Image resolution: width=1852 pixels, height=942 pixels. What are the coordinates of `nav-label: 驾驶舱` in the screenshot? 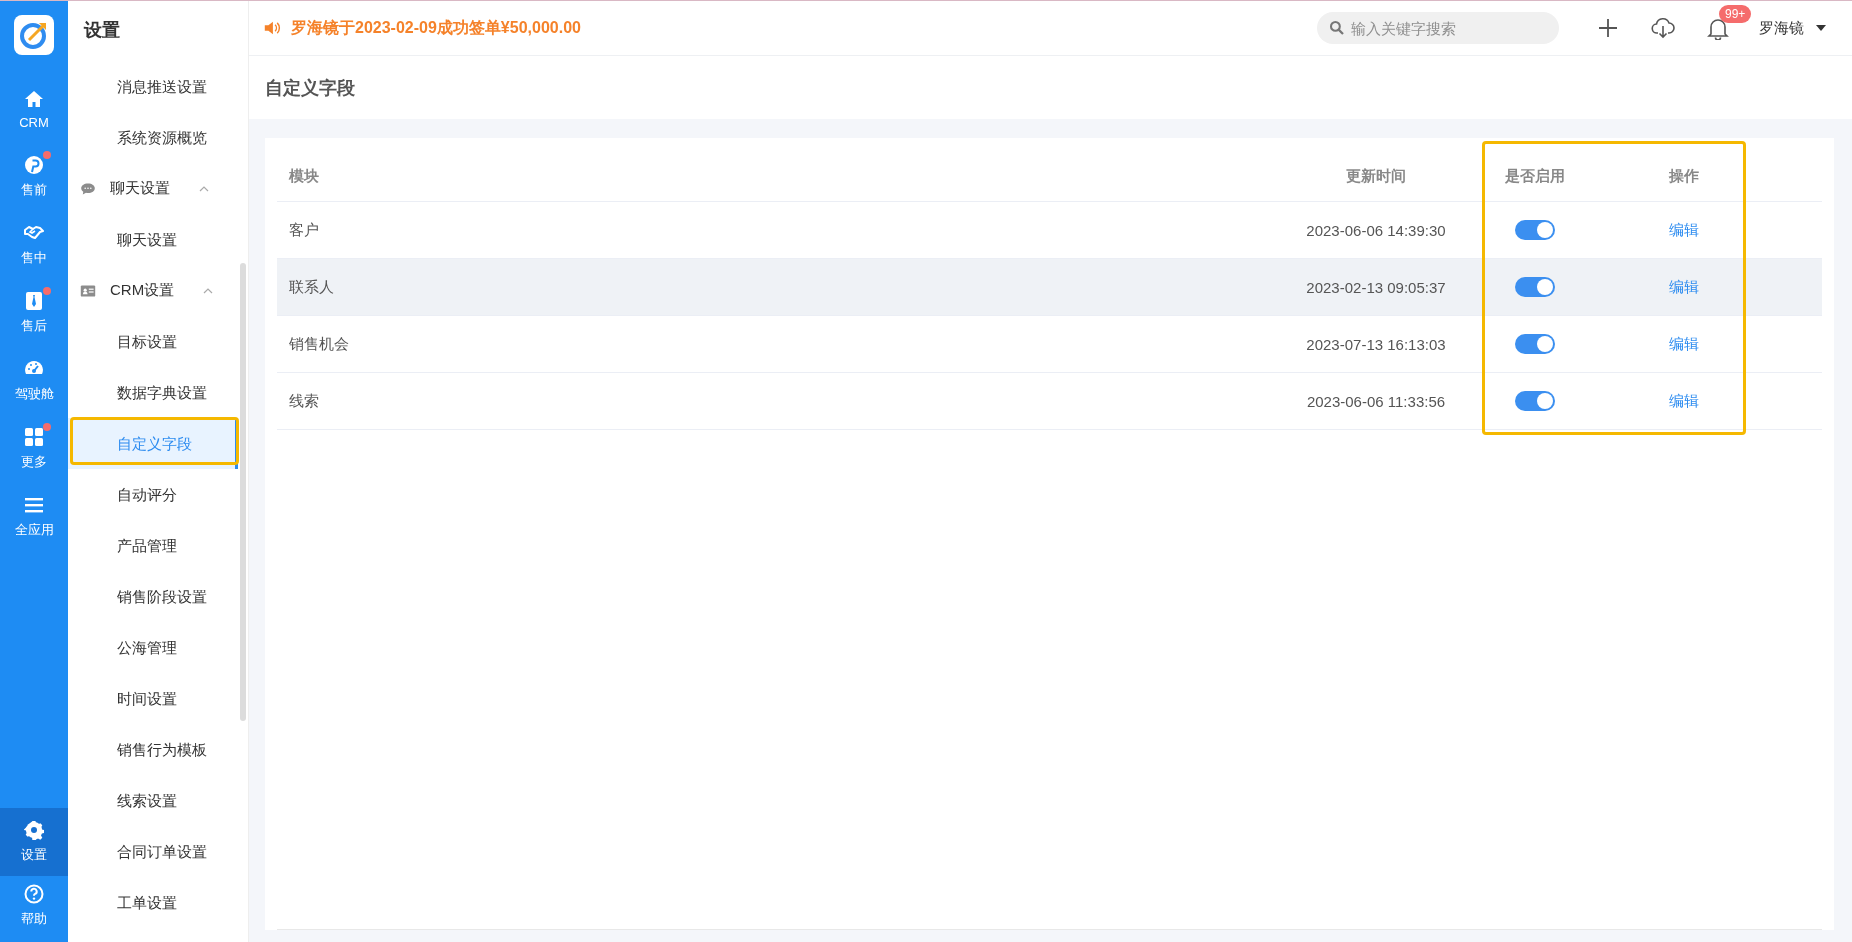 It's located at (34, 394).